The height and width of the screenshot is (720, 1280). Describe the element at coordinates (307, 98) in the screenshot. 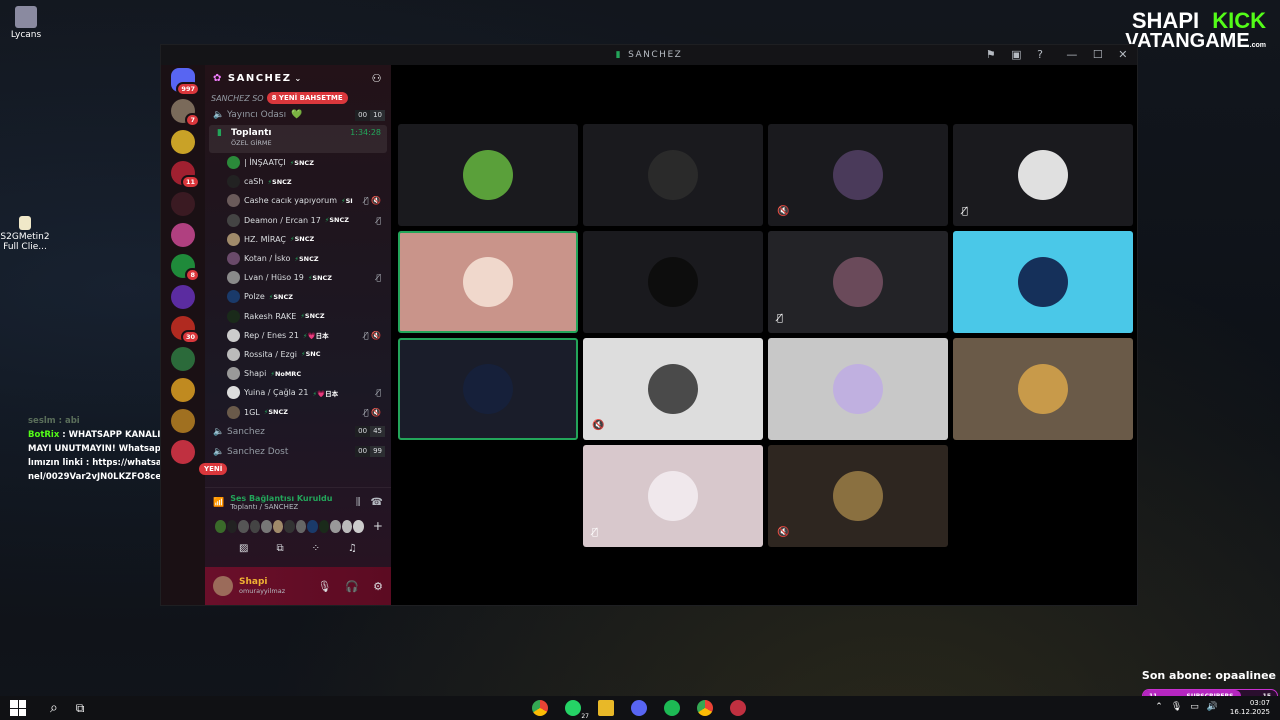

I see `new-mentions-pill: 8 YENİ BAHSETME` at that location.